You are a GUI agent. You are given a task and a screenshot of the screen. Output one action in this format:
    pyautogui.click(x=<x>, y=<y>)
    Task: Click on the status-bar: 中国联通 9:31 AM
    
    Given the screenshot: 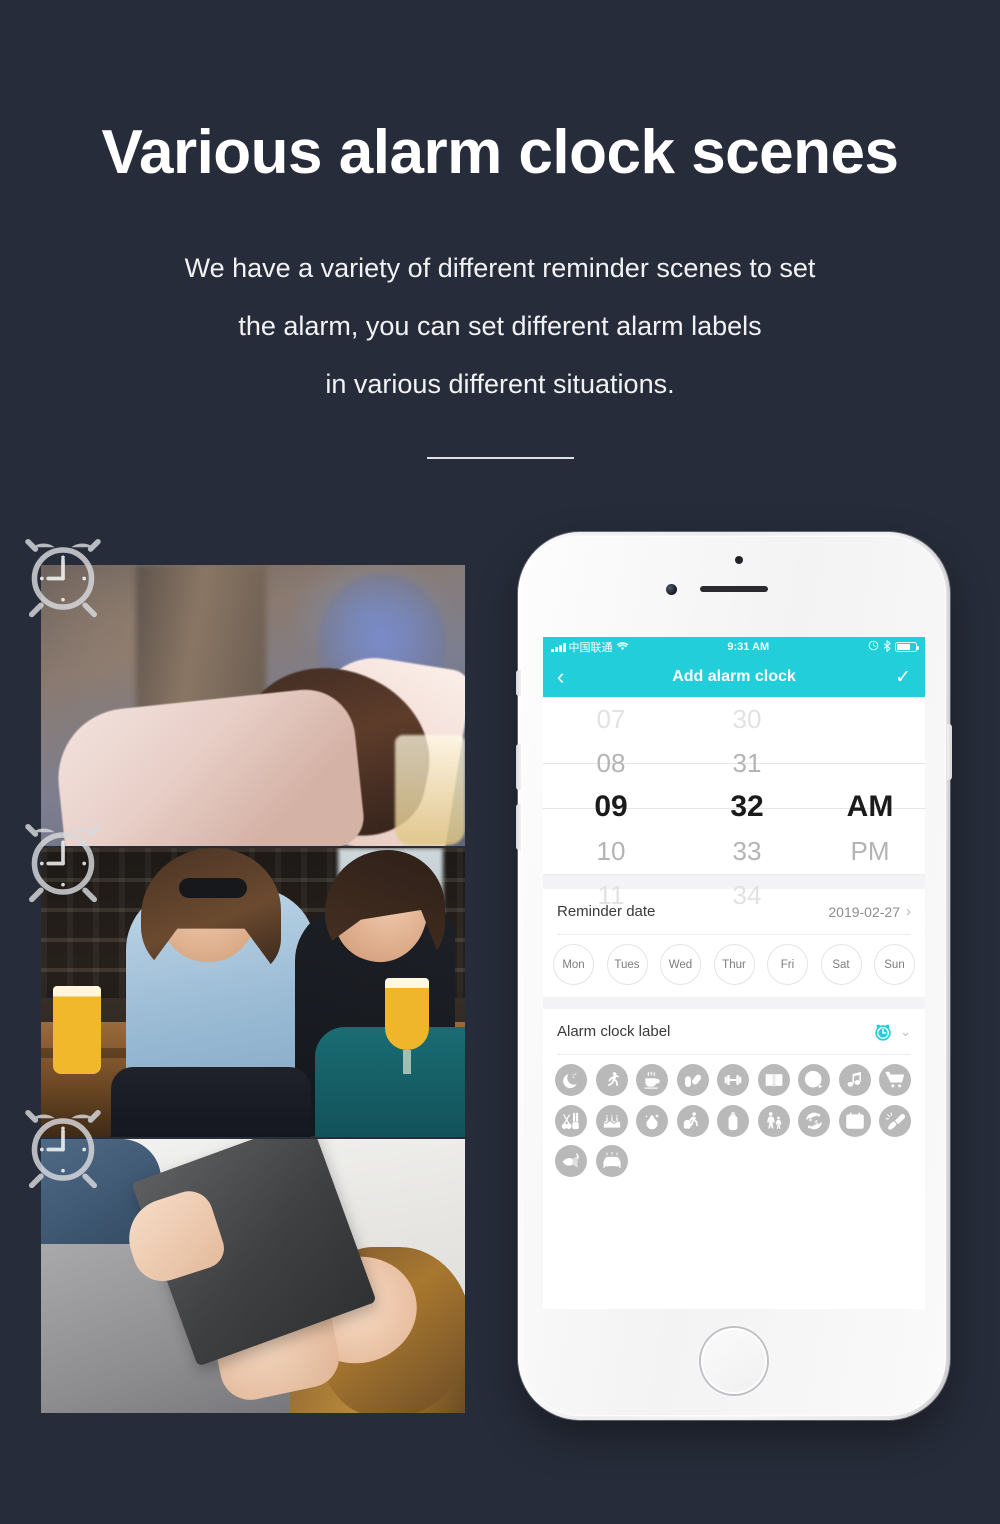 What is the action you would take?
    pyautogui.click(x=734, y=647)
    